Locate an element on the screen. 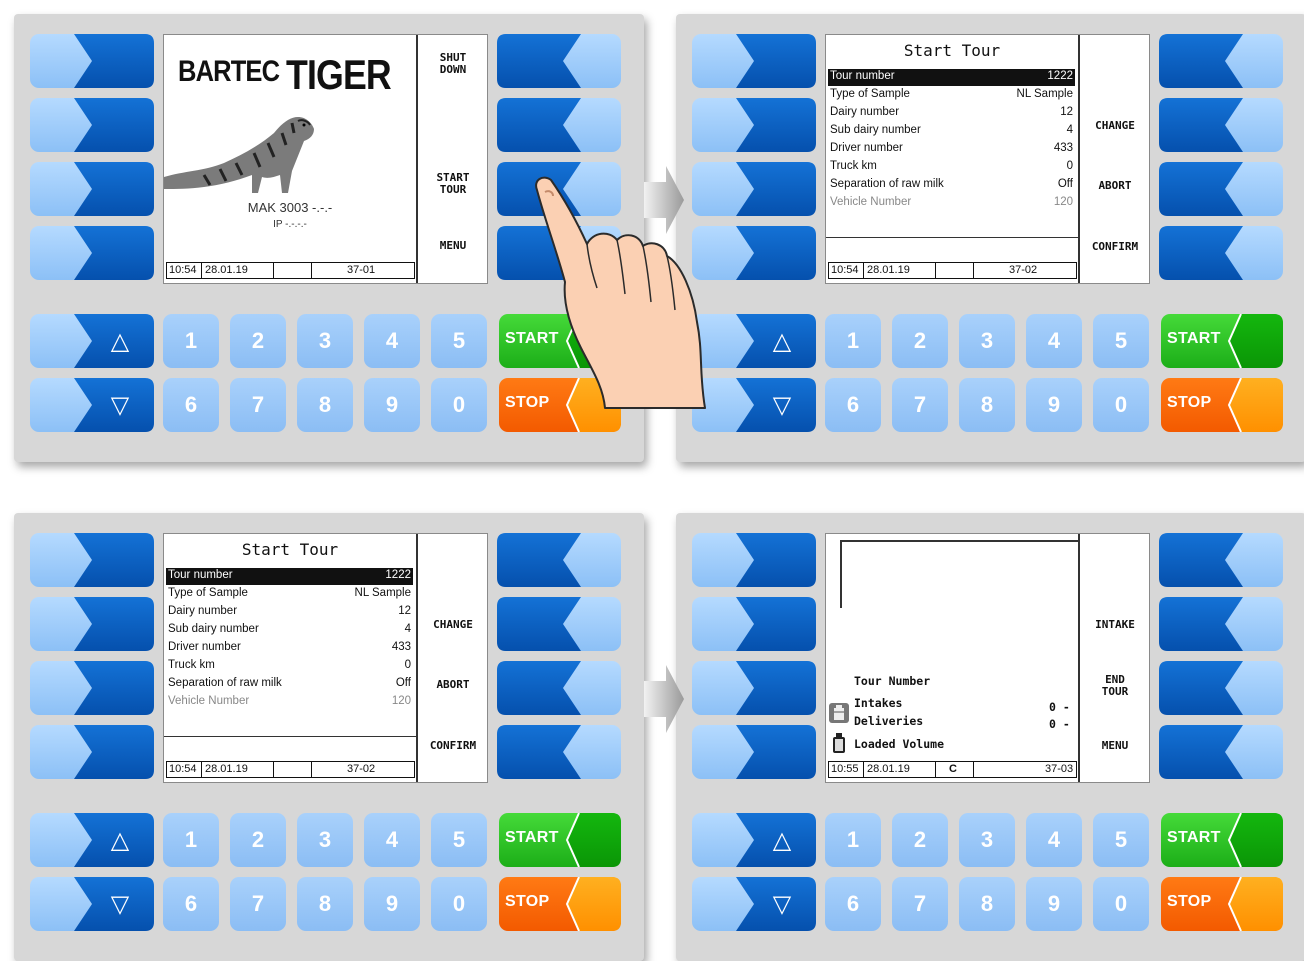  field-value: 0 is located at coordinates (1069, 166).